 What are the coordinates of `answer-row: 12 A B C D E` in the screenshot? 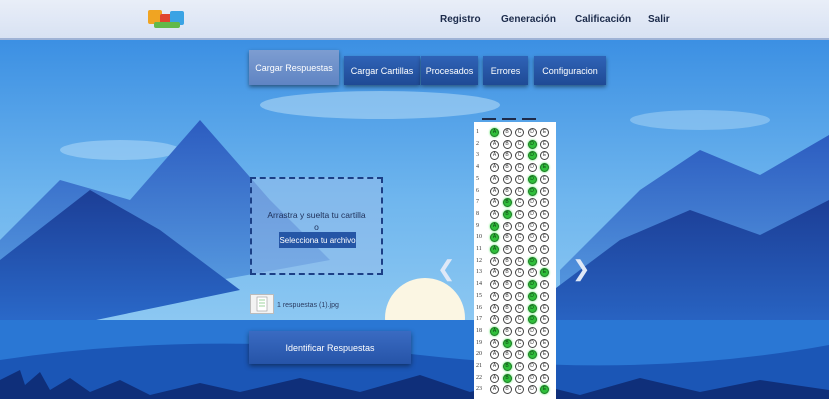 It's located at (515, 262).